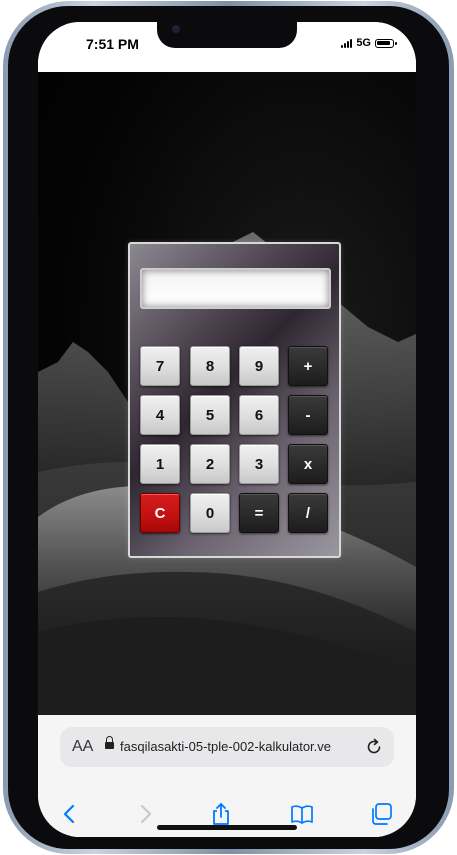  What do you see at coordinates (176, 29) in the screenshot?
I see `camera-icon` at bounding box center [176, 29].